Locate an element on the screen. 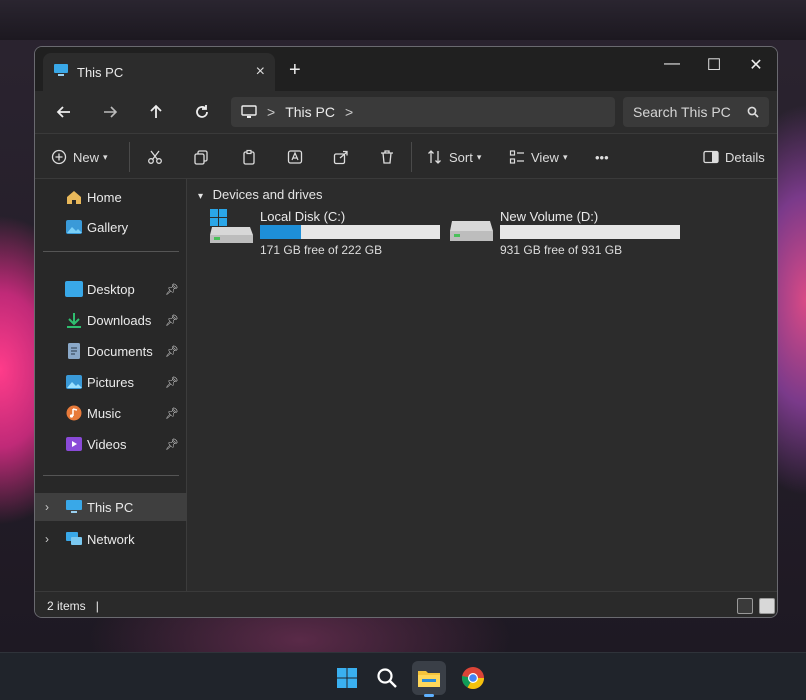  sidebar-item-label: Gallery is located at coordinates (108, 227).